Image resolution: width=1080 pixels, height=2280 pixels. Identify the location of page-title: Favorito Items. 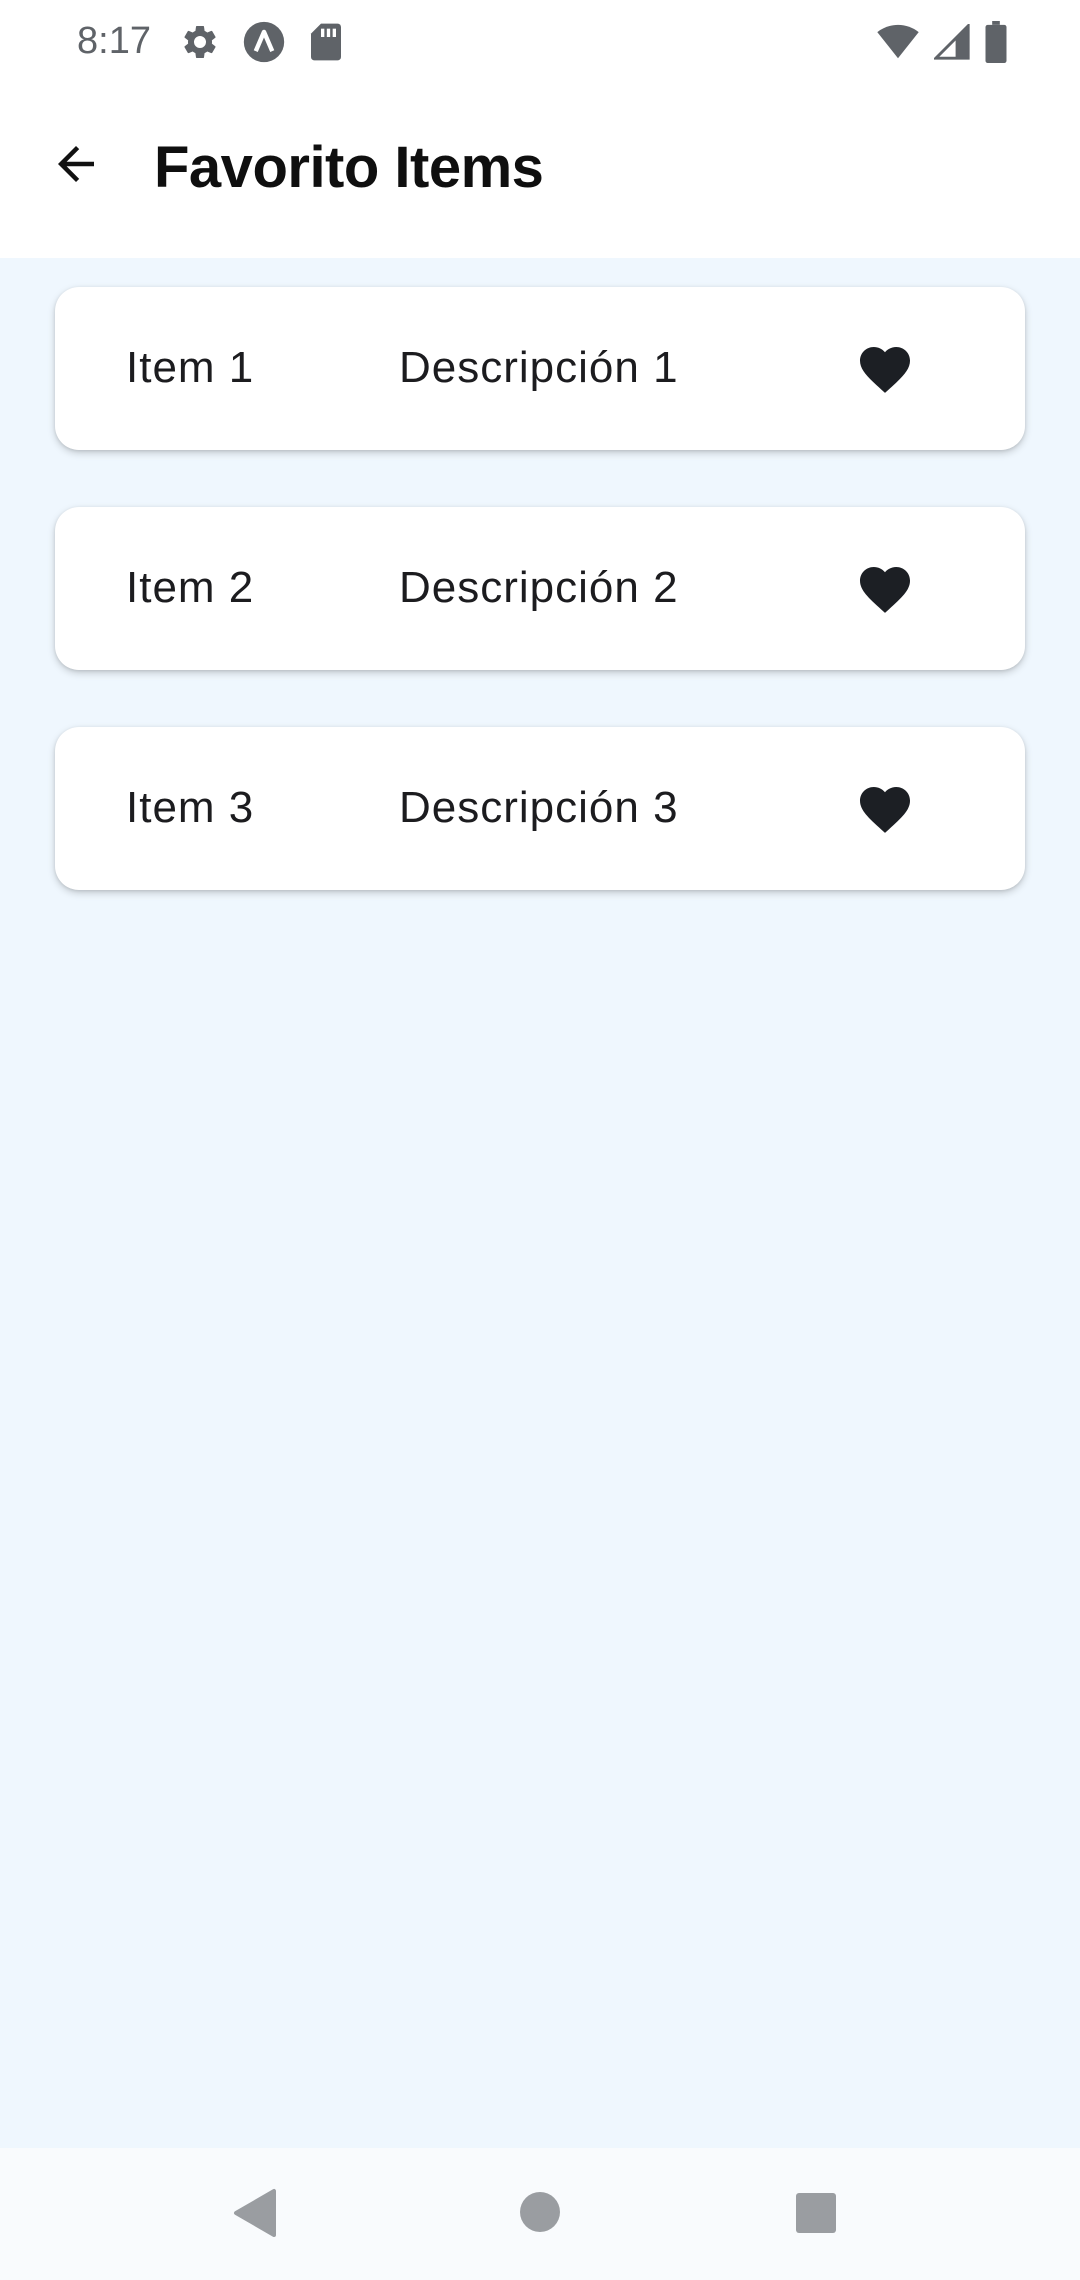
(349, 167).